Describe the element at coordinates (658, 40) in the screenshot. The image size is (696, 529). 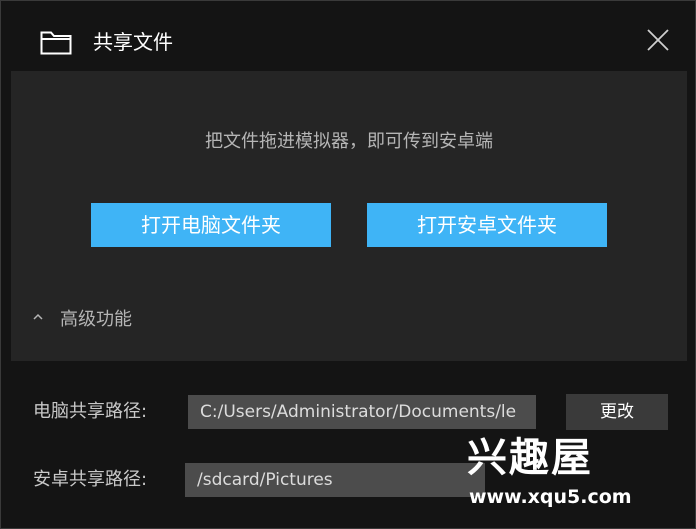
I see `close-icon` at that location.